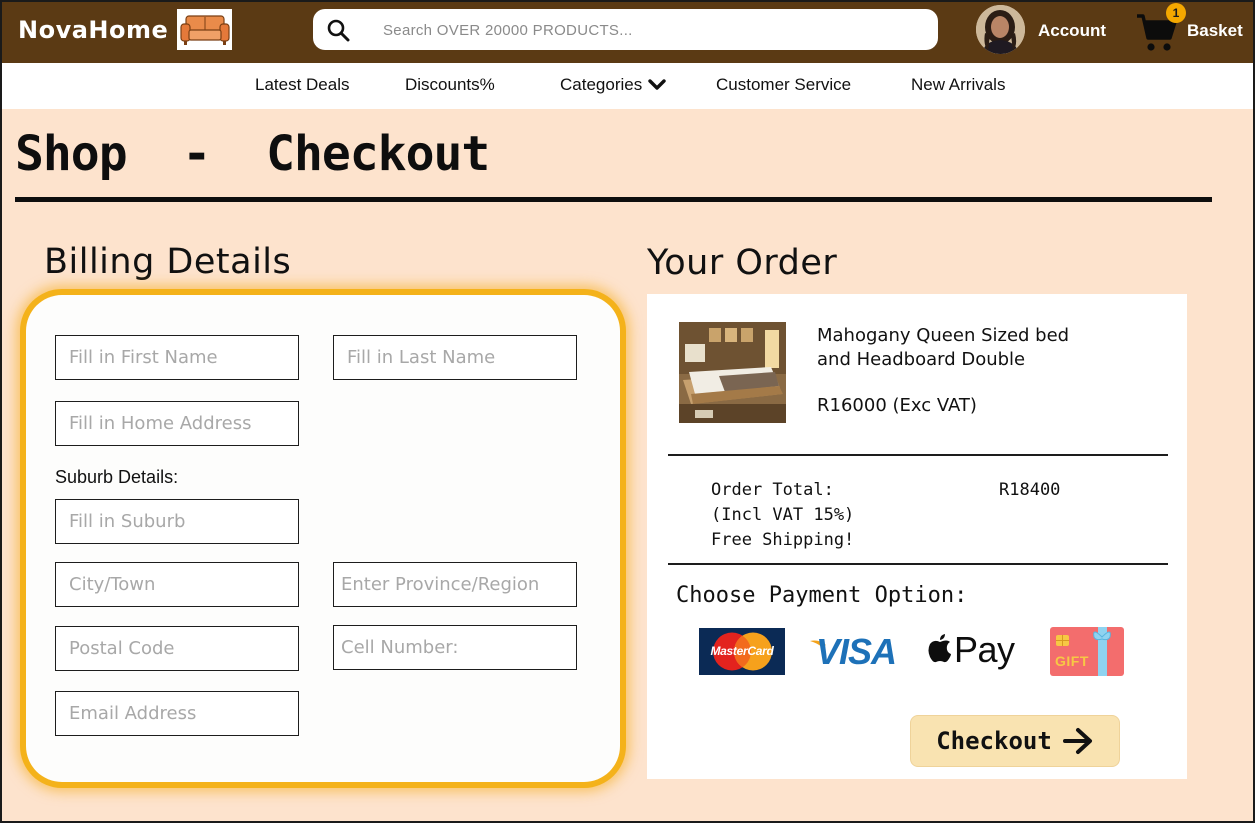 The width and height of the screenshot is (1255, 823). I want to click on vat-note: (Incl VAT 15%), so click(783, 515).